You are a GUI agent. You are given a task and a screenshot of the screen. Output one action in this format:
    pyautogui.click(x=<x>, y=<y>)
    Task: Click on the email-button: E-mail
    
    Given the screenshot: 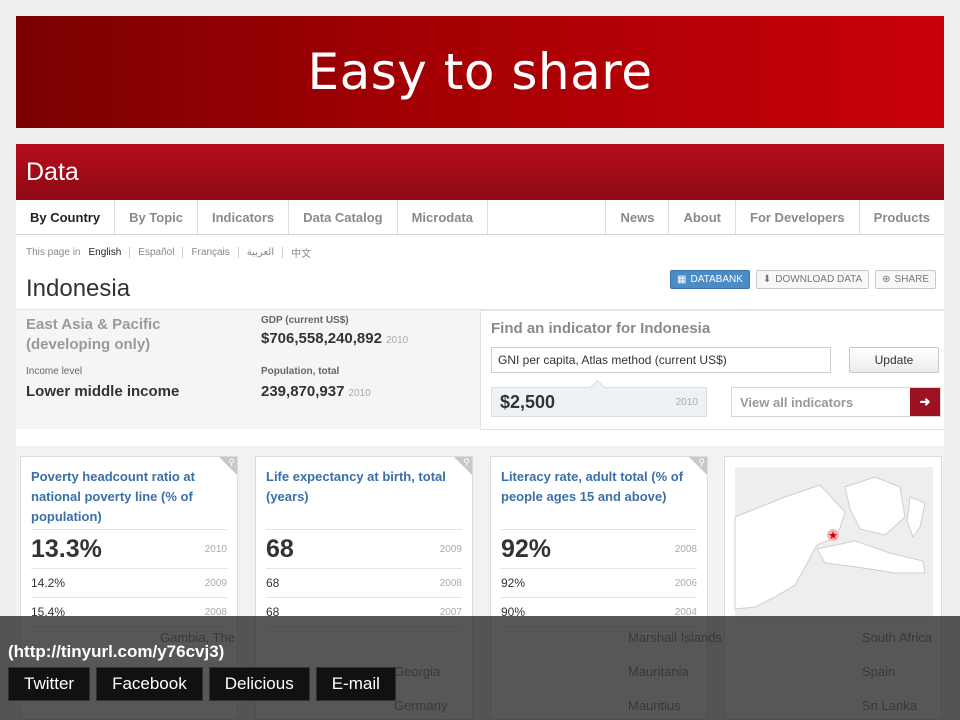 What is the action you would take?
    pyautogui.click(x=355, y=684)
    